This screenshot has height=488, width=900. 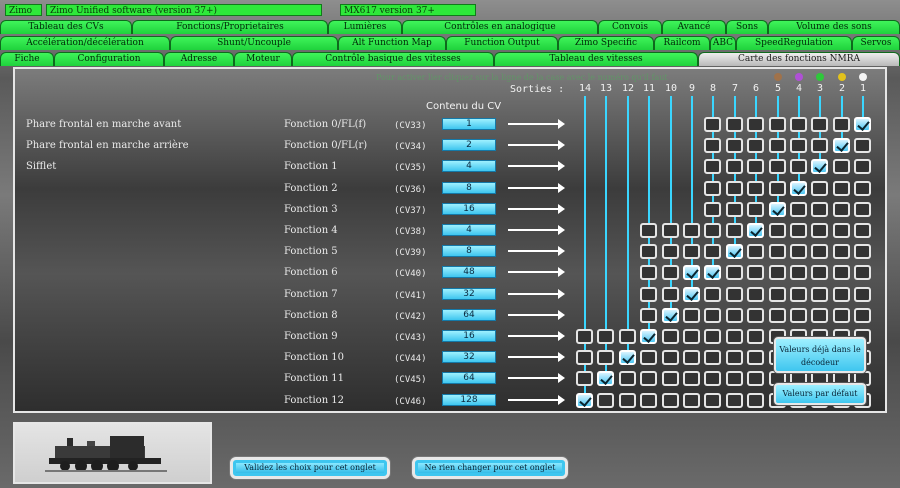 I want to click on tab-carte-fonctions-nmra: Carte des fonctions NMRA, so click(x=799, y=59).